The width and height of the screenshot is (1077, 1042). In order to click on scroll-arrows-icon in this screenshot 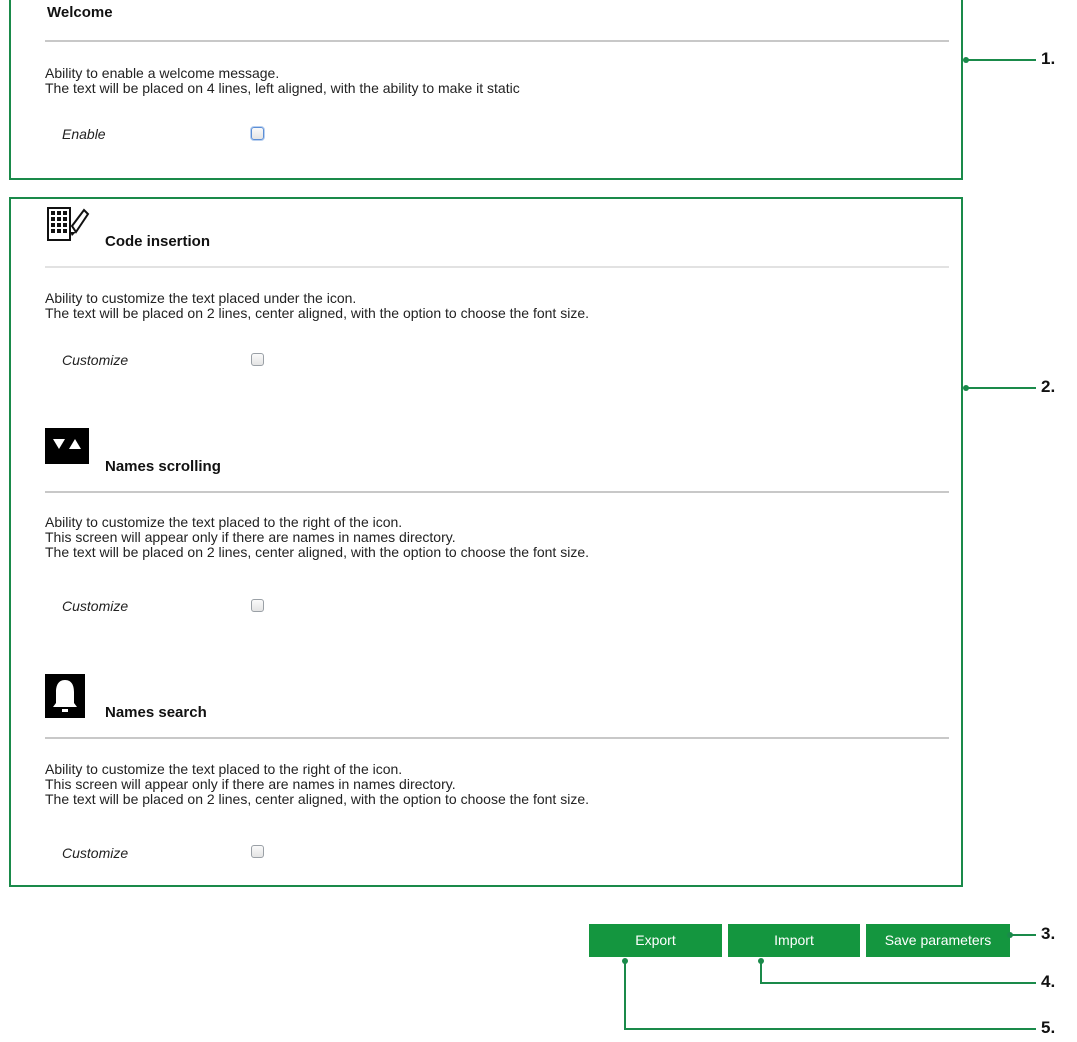, I will do `click(67, 446)`.